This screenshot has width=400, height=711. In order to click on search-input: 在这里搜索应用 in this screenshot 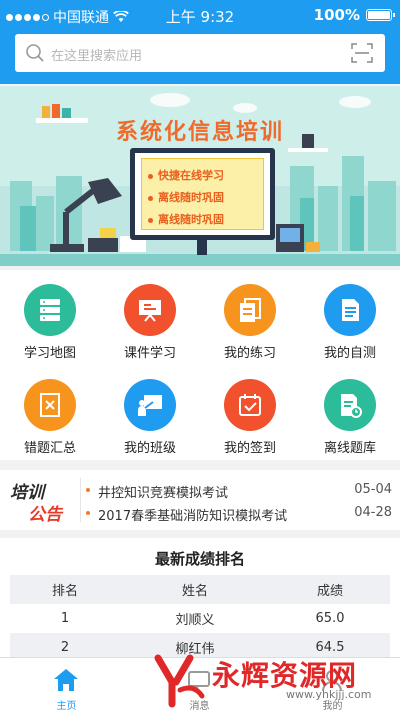, I will do `click(96, 54)`.